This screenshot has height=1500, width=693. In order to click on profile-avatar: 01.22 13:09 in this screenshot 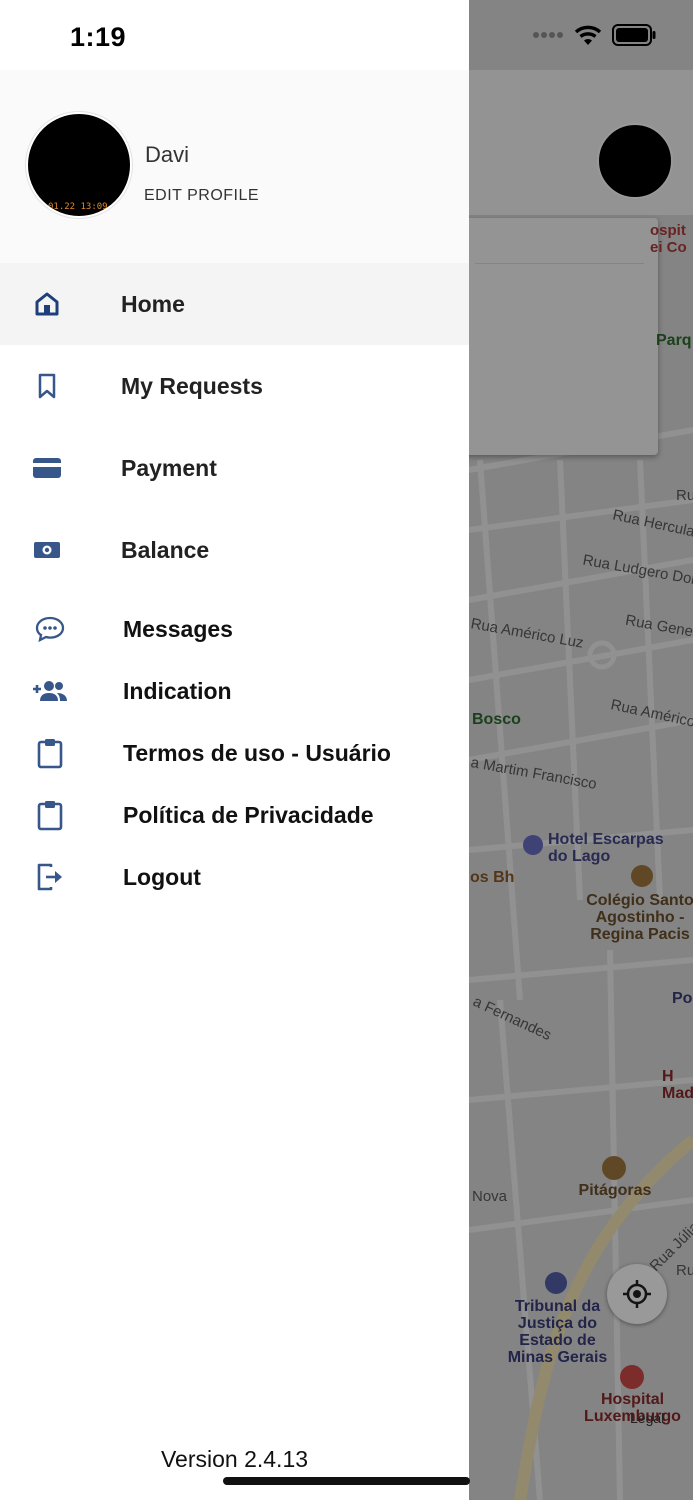, I will do `click(79, 165)`.